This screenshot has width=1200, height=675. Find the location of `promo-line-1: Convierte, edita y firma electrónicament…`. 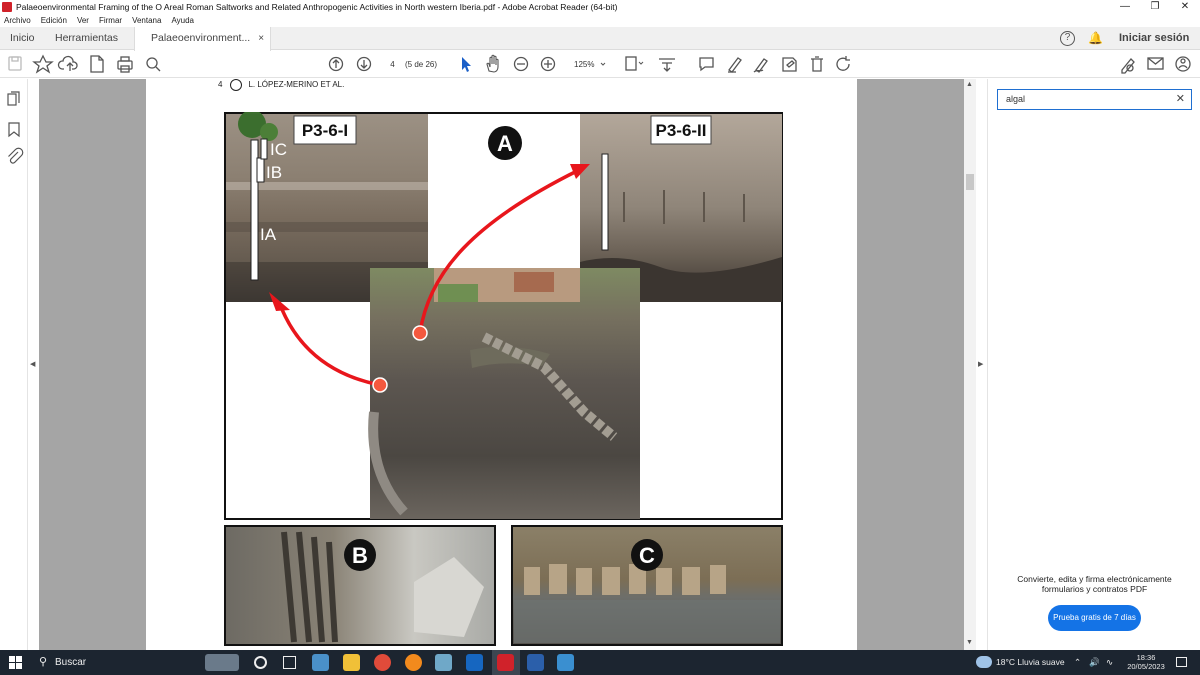

promo-line-1: Convierte, edita y firma electrónicament… is located at coordinates (1094, 579).